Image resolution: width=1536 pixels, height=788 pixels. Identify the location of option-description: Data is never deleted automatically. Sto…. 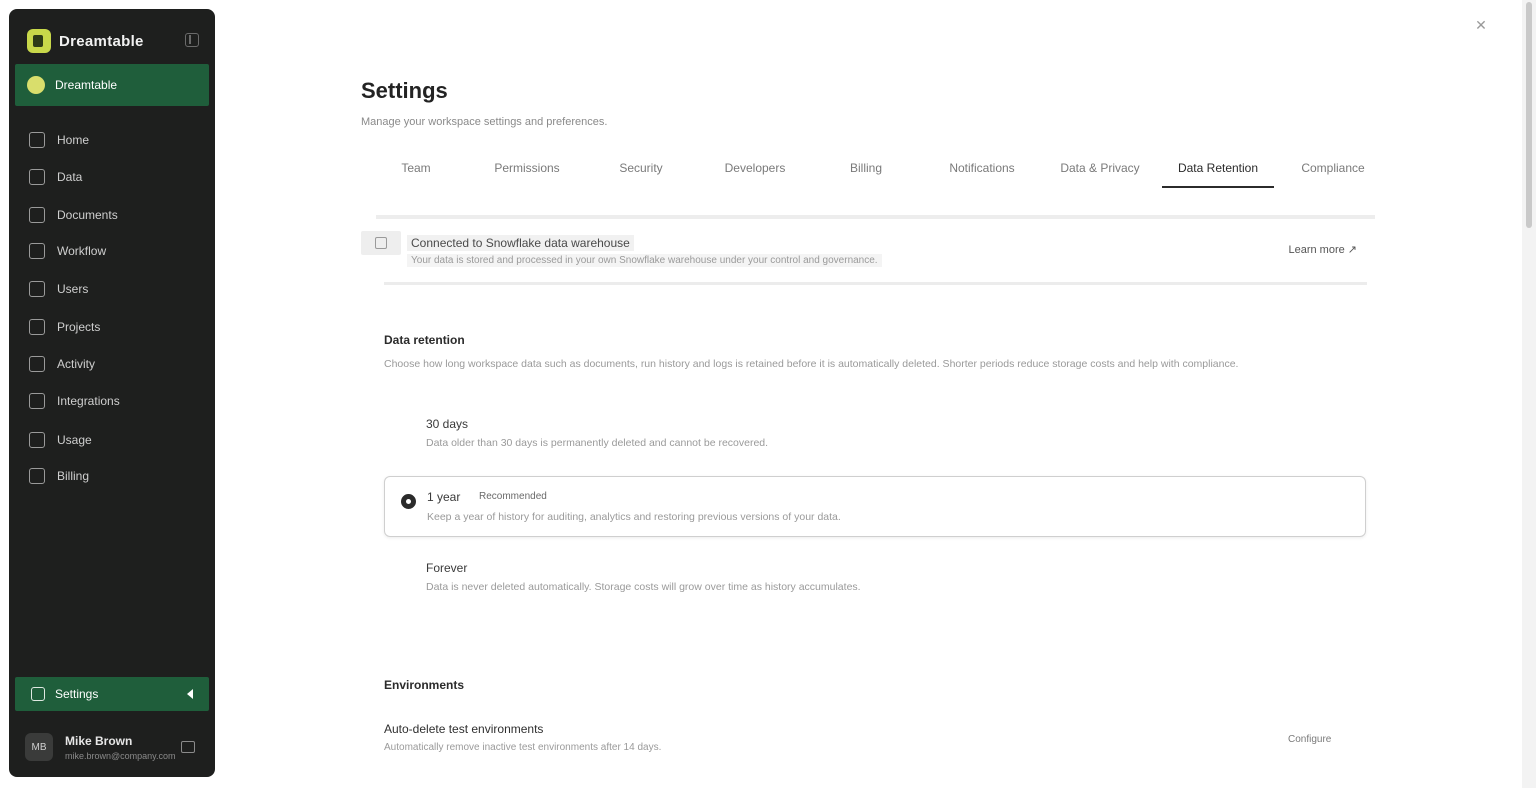
(643, 587).